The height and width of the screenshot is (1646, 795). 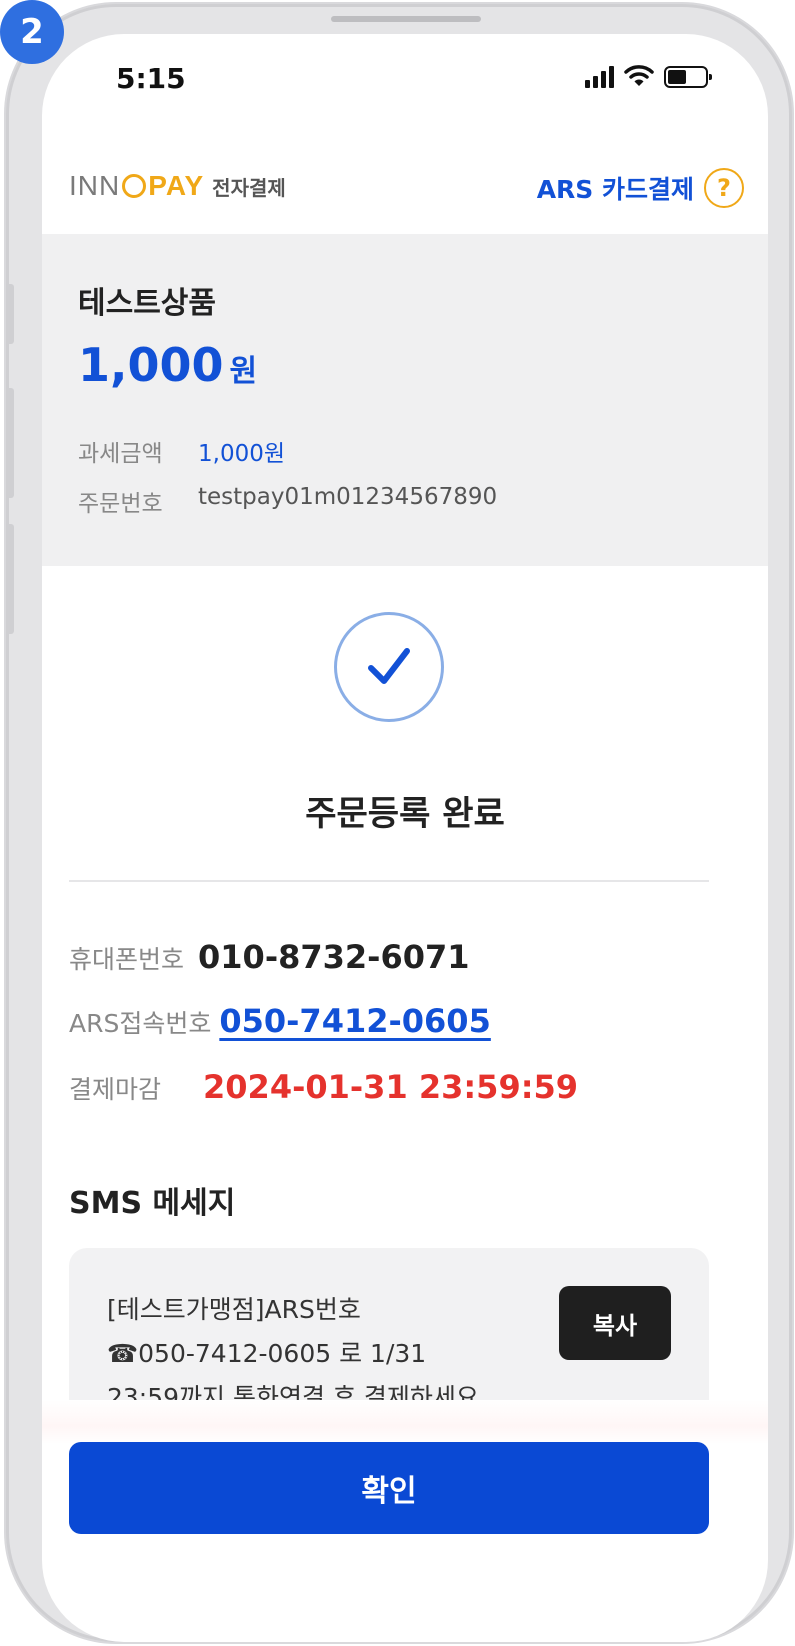 What do you see at coordinates (688, 77) in the screenshot?
I see `battery-icon` at bounding box center [688, 77].